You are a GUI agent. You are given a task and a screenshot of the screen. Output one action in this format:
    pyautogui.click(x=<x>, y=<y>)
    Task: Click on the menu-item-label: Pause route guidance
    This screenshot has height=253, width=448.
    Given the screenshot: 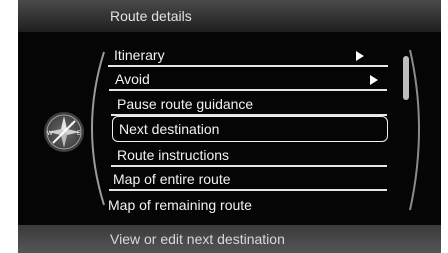 What is the action you would take?
    pyautogui.click(x=185, y=104)
    